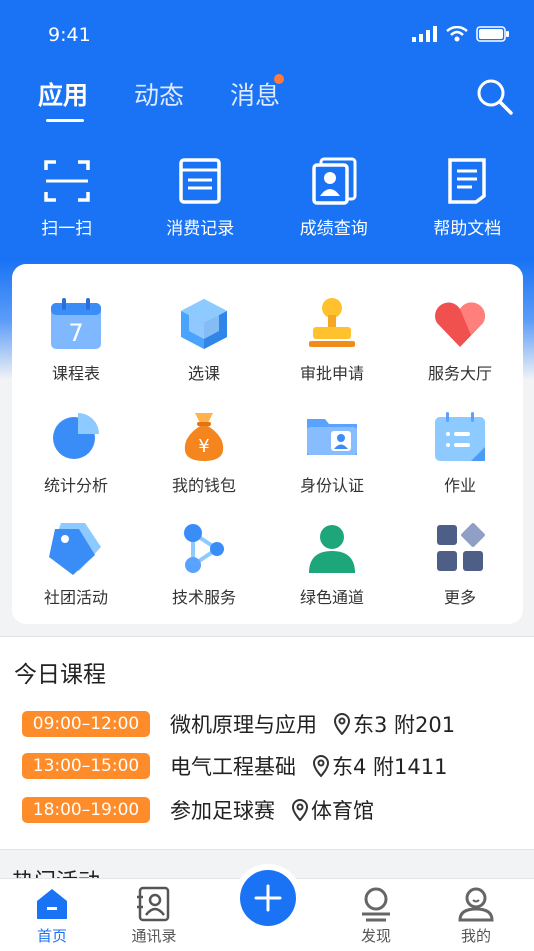  What do you see at coordinates (334, 226) in the screenshot?
I see `quick-grades-label: 成绩查询` at bounding box center [334, 226].